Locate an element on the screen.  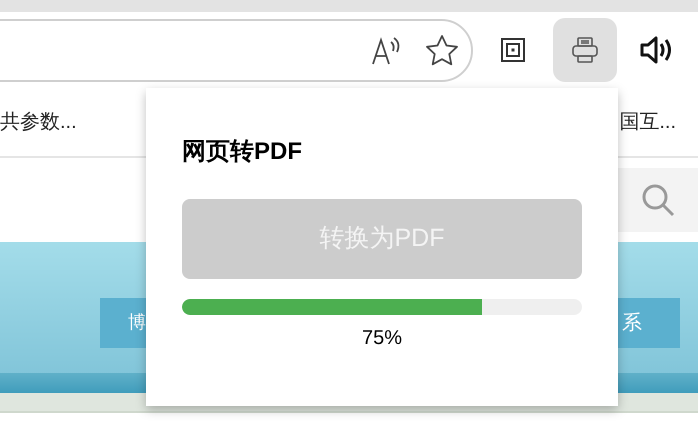
search-icon is located at coordinates (658, 200).